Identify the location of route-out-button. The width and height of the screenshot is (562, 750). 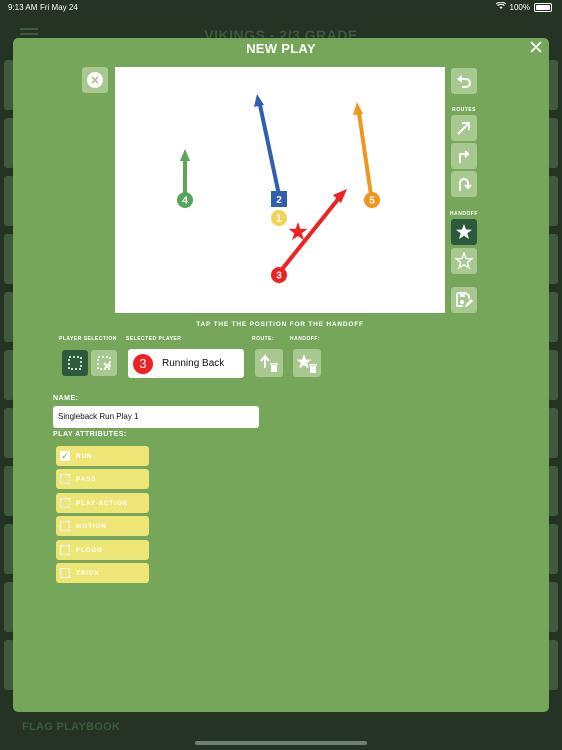
(464, 156).